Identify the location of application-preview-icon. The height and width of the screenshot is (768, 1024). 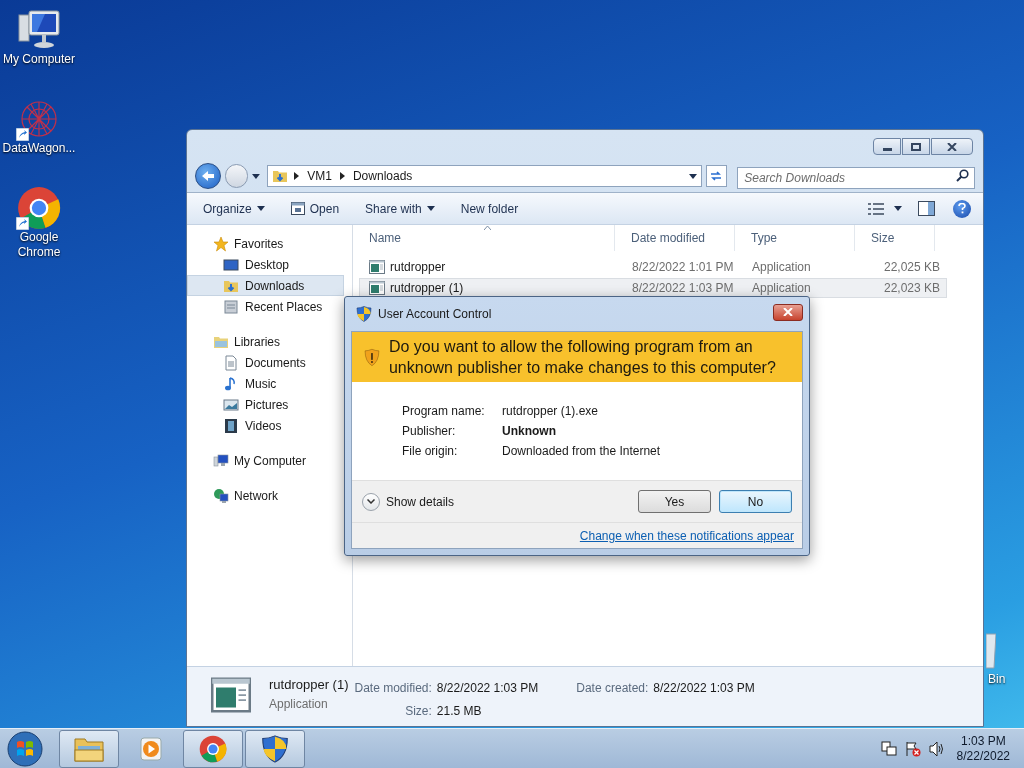
(231, 695).